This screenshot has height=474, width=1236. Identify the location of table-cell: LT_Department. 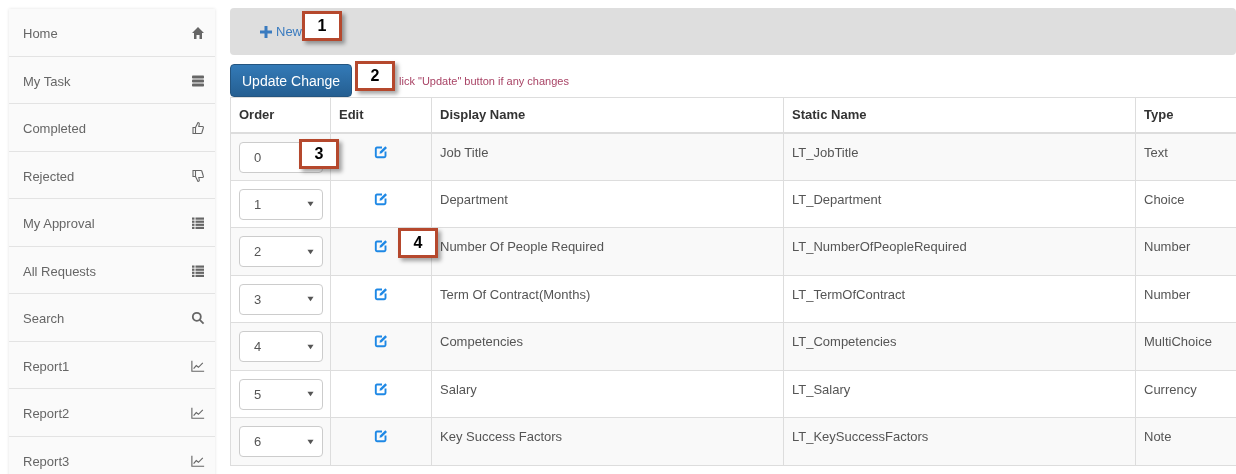
(959, 204).